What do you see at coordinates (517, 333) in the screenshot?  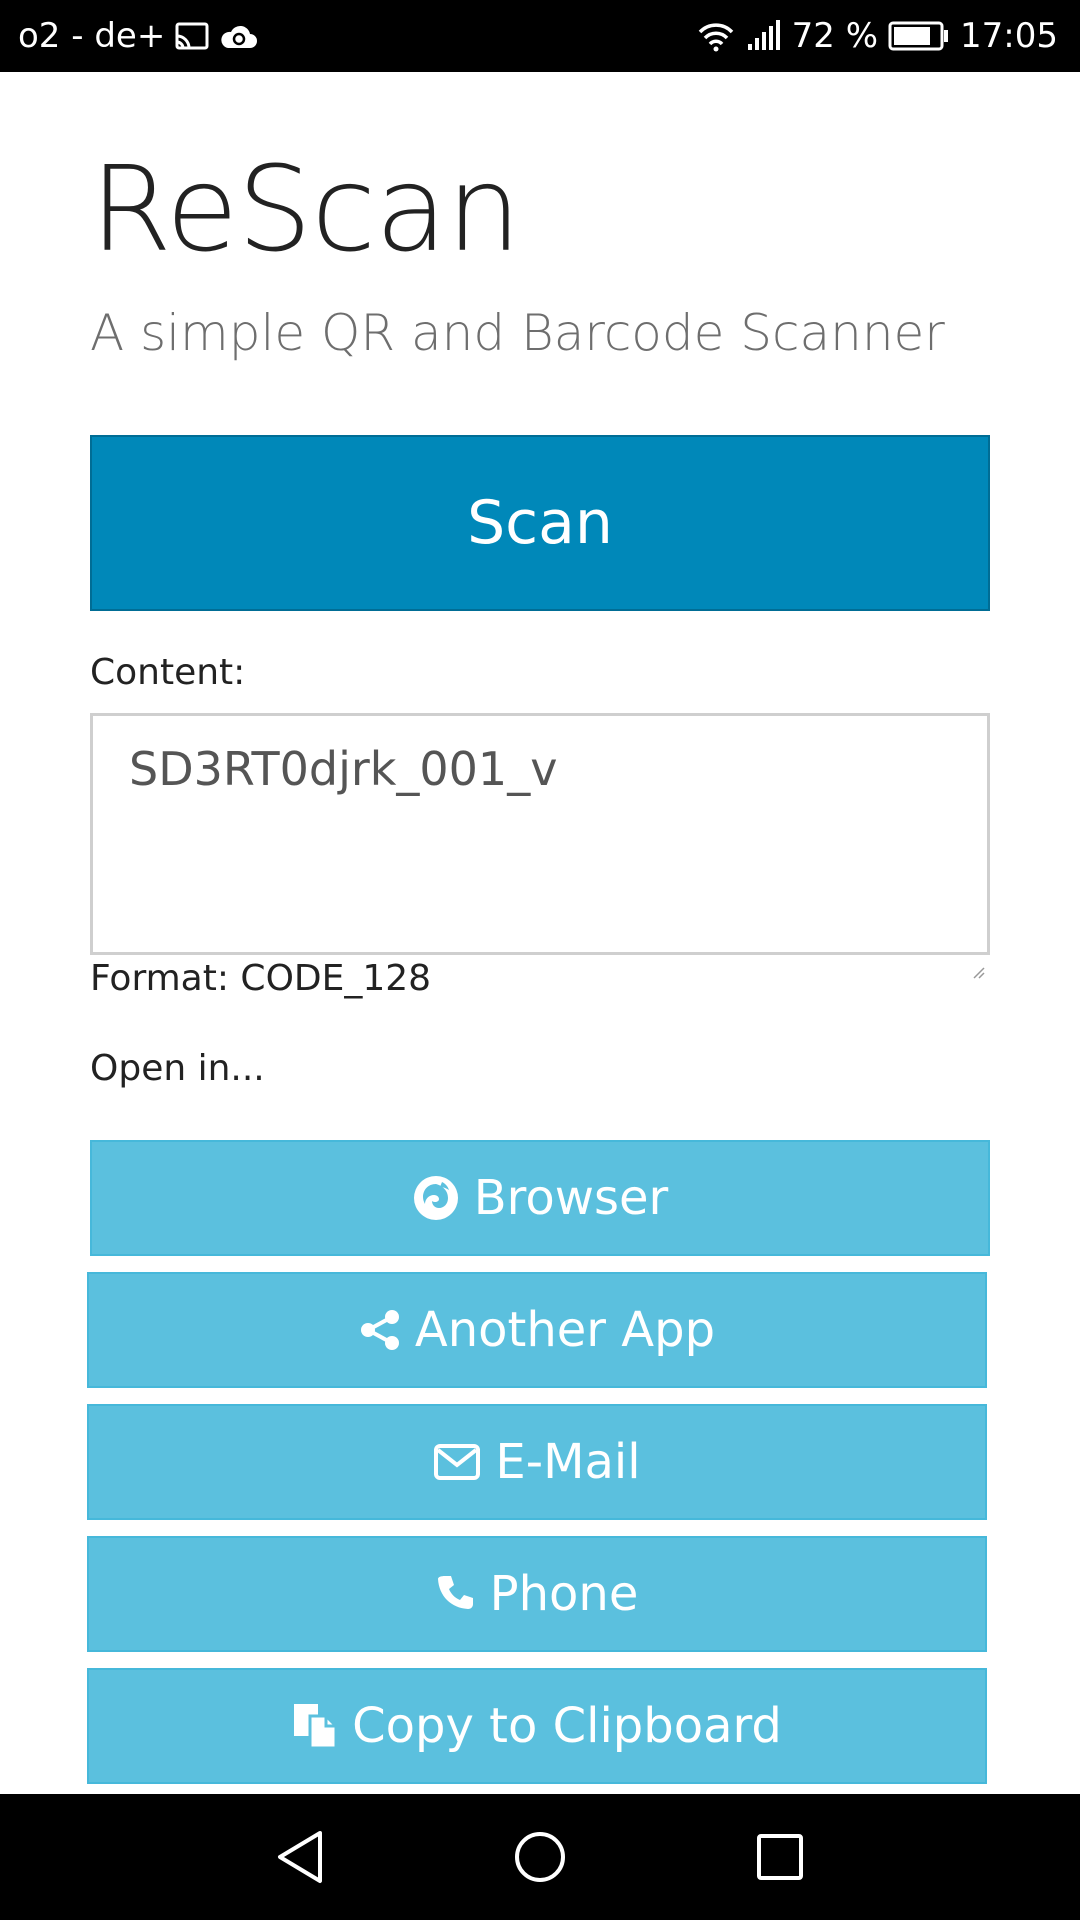 I see `app-subtitle: A simple QR and Barcode Scanner` at bounding box center [517, 333].